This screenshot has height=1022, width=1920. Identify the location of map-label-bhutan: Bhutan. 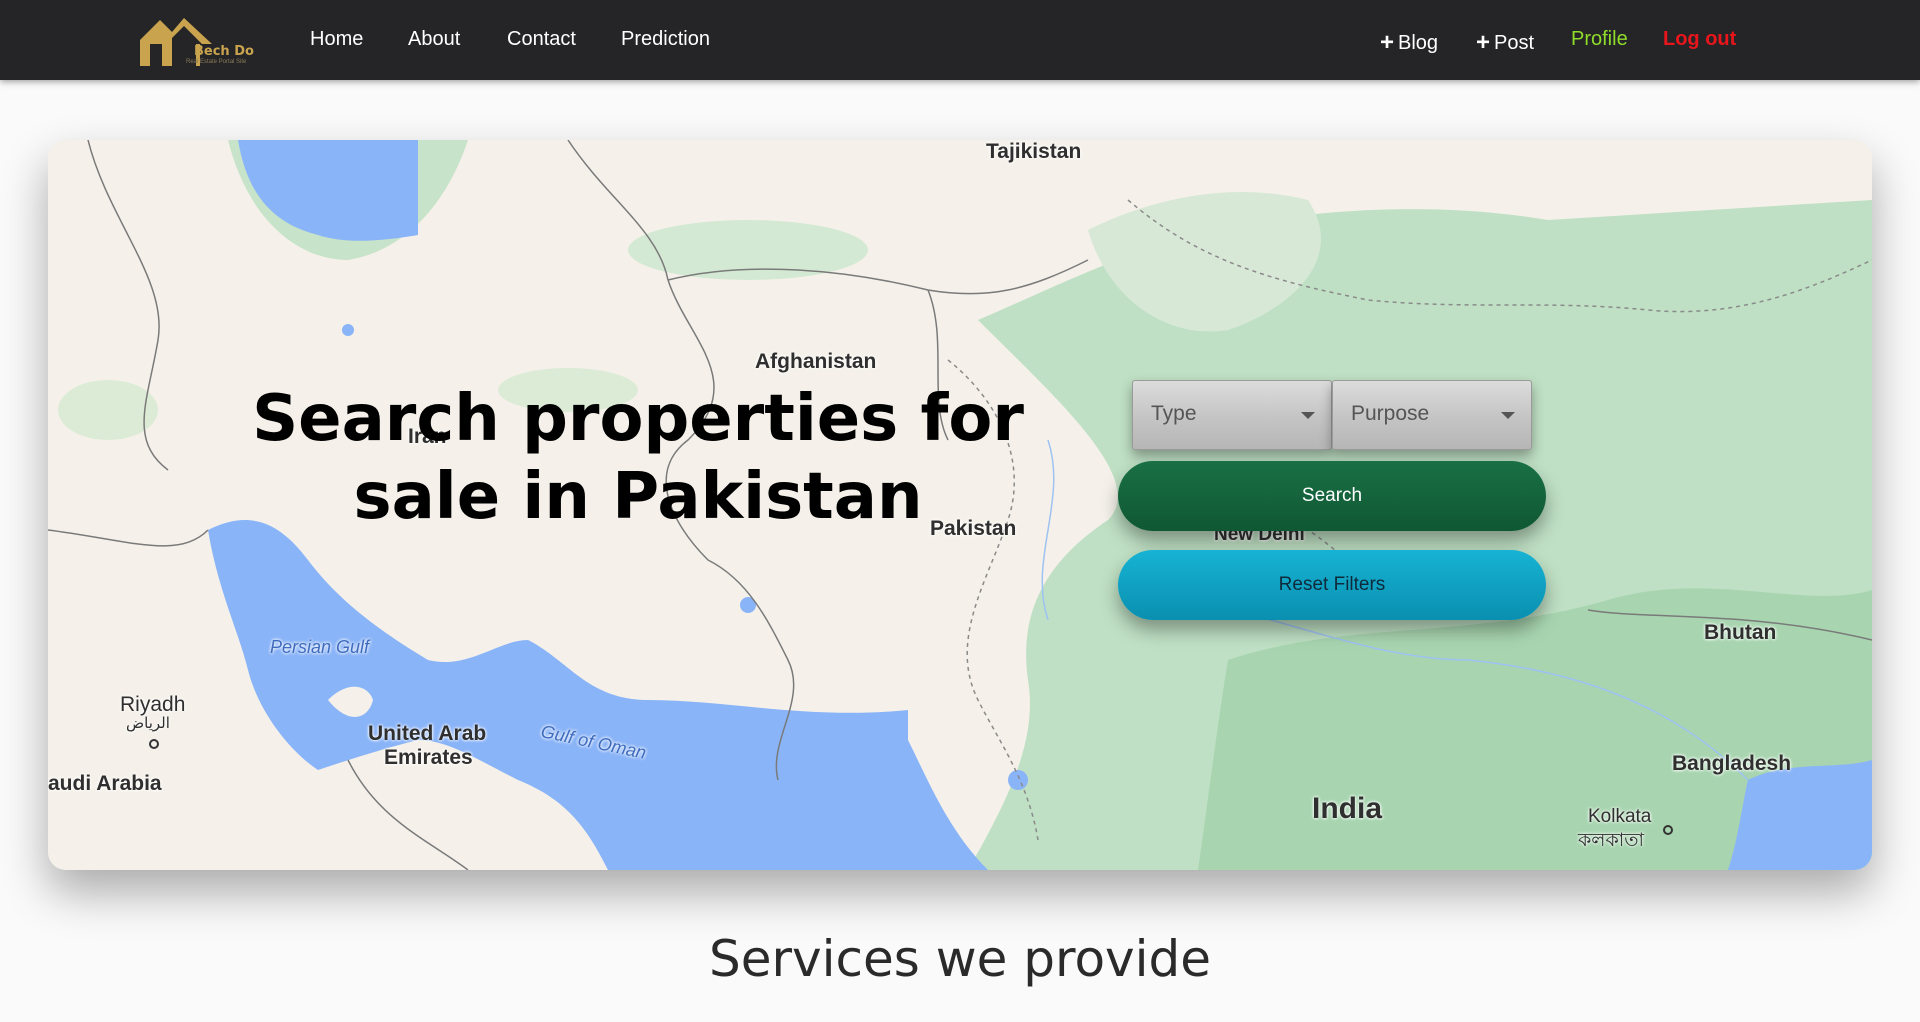
(1740, 632).